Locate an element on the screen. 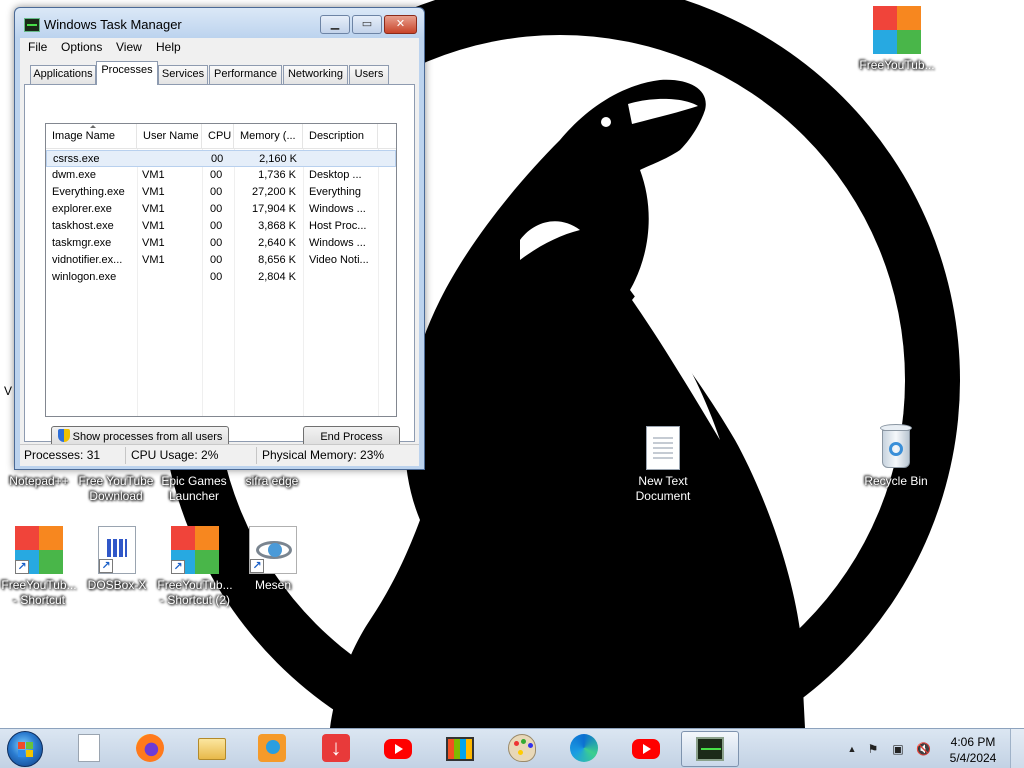 The width and height of the screenshot is (1024, 768). clock-date: 5/4/2024 is located at coordinates (973, 758).